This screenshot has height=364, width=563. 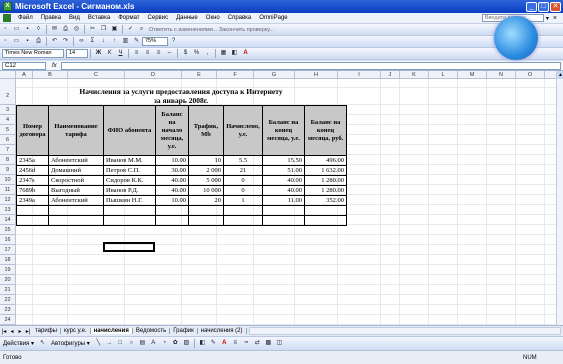 What do you see at coordinates (131, 343) in the screenshot?
I see `oval-icon: ○` at bounding box center [131, 343].